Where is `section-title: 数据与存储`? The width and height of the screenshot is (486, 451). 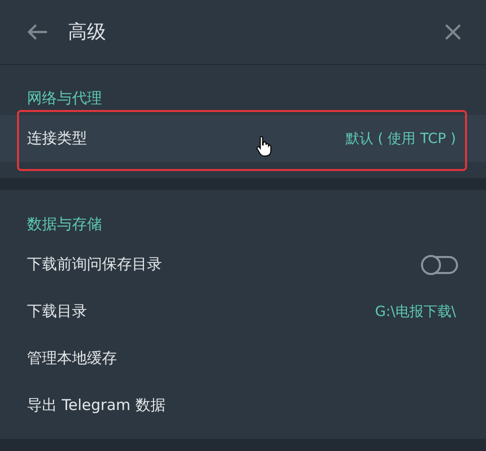
section-title: 数据与存储 is located at coordinates (64, 224).